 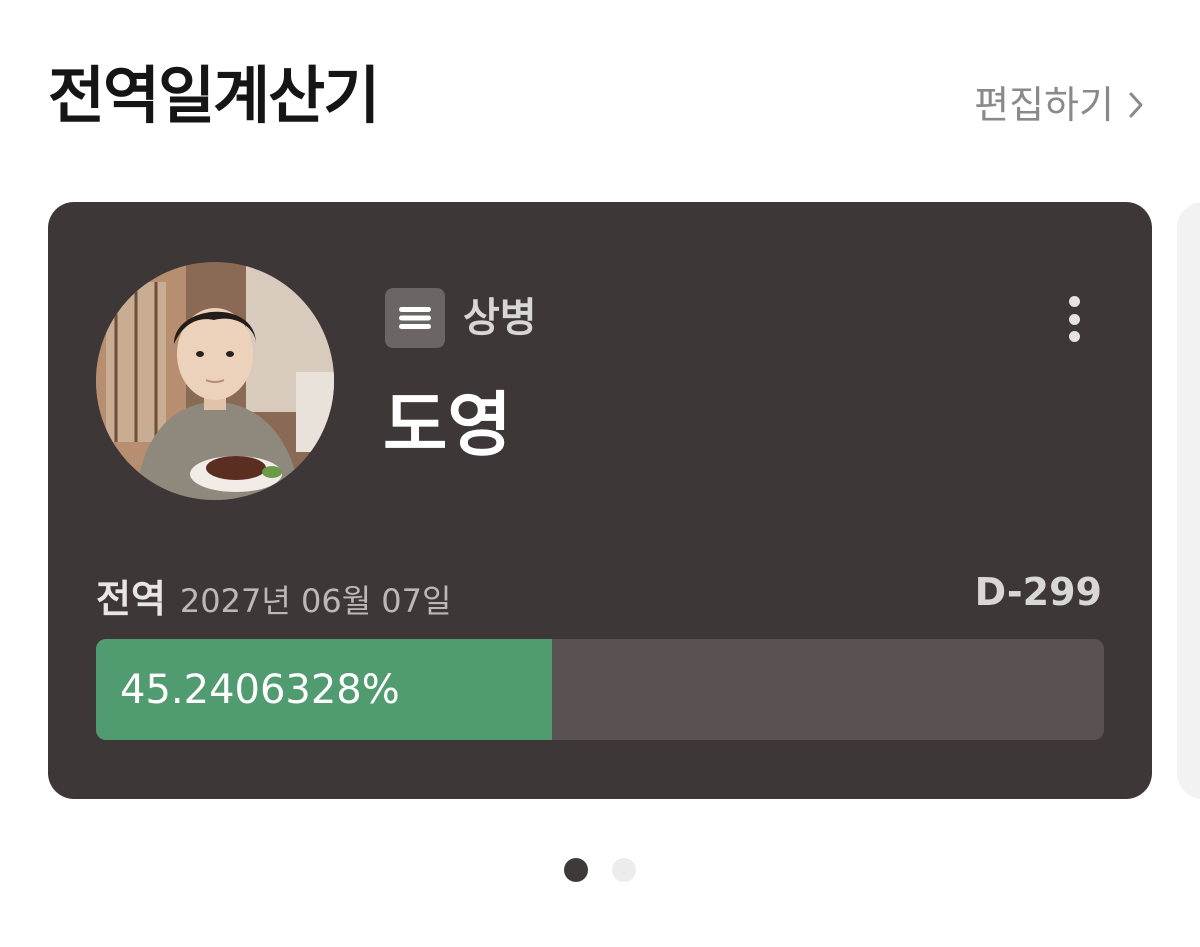 What do you see at coordinates (214, 95) in the screenshot?
I see `page-title: 전역일계산기` at bounding box center [214, 95].